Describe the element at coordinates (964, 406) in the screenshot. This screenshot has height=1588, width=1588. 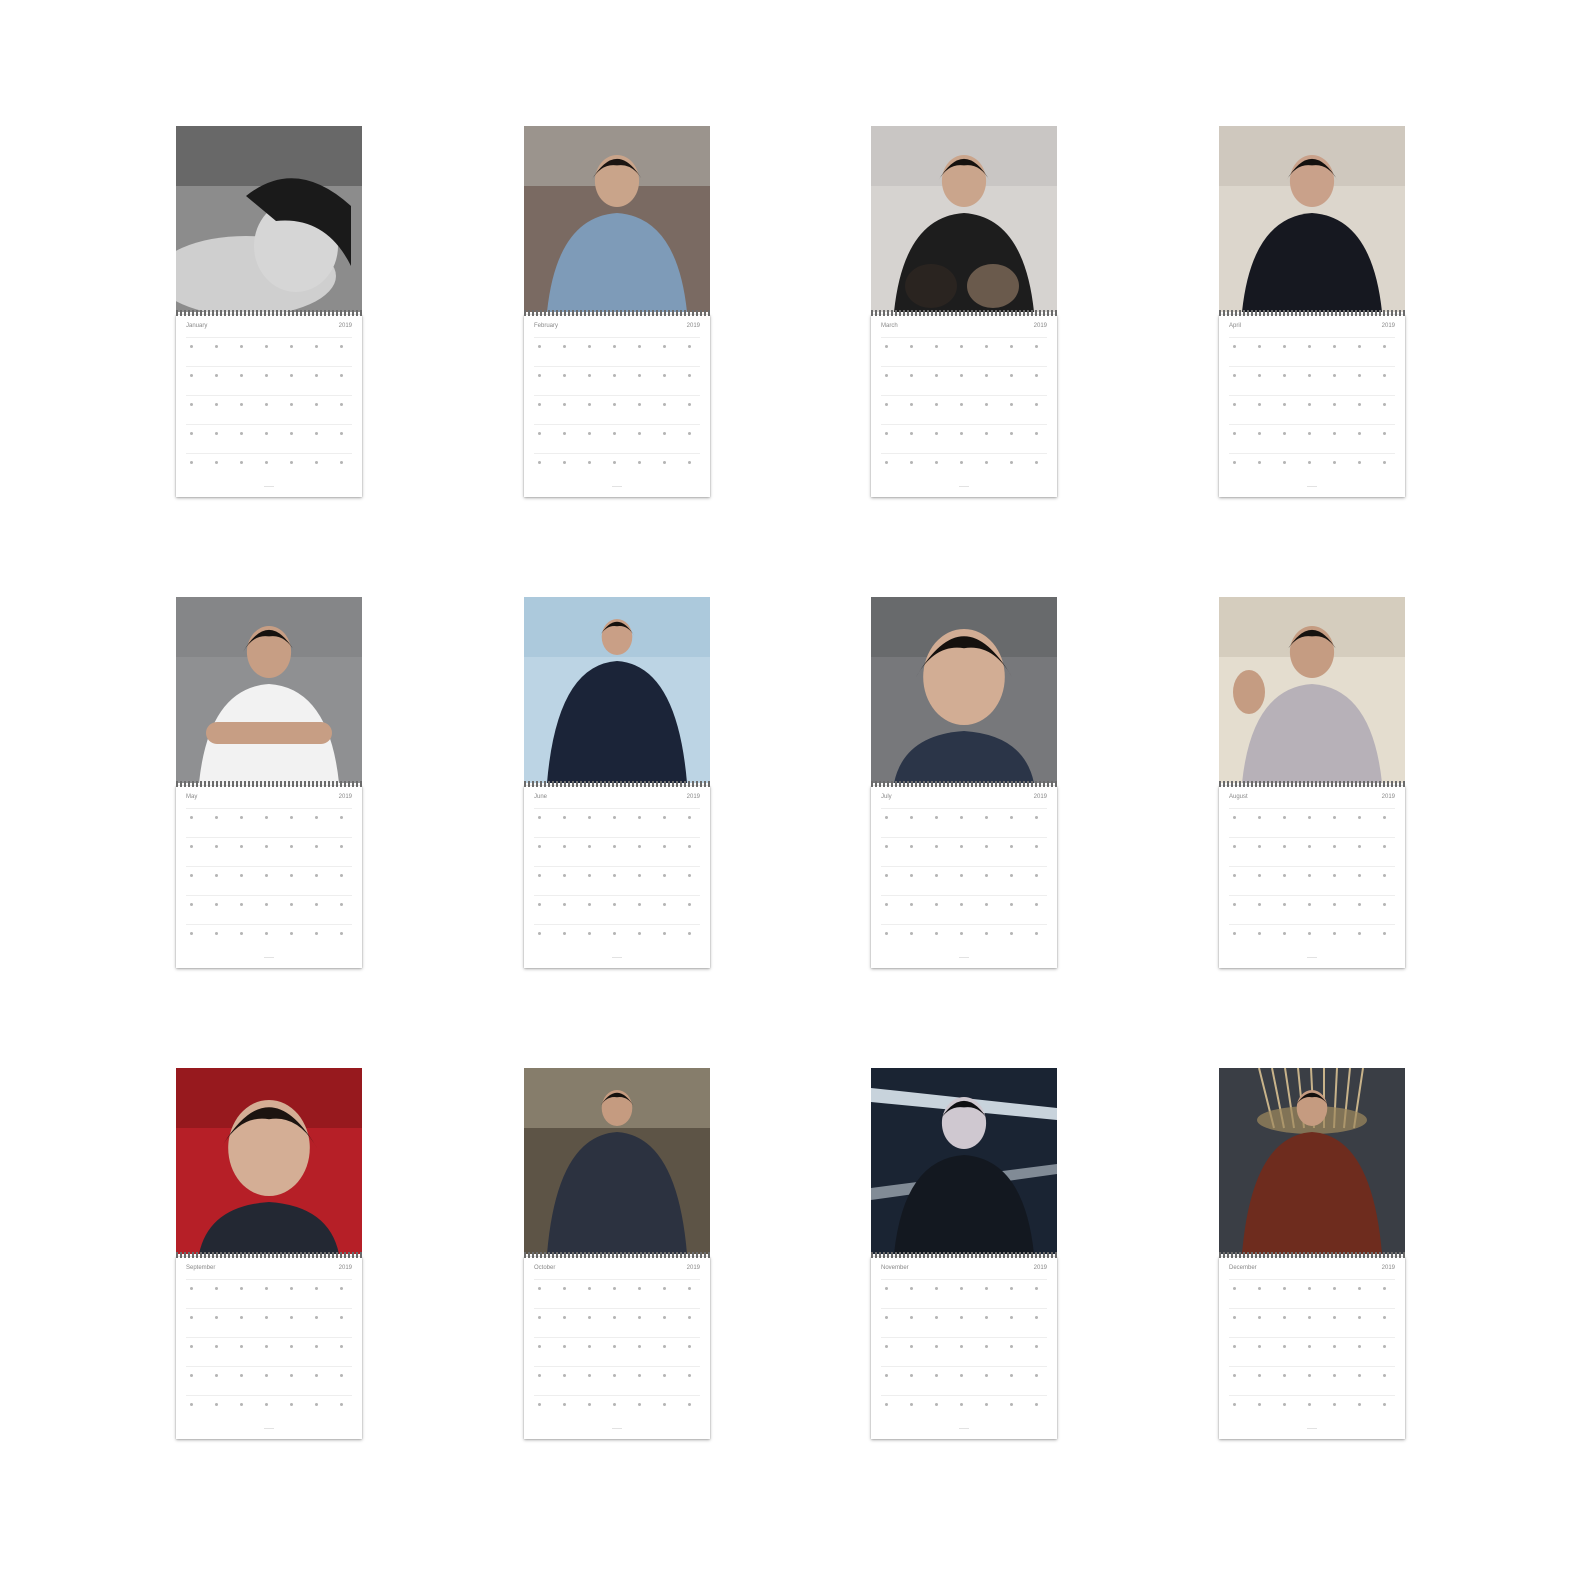
I see `calendar-sheet: March 2019` at that location.